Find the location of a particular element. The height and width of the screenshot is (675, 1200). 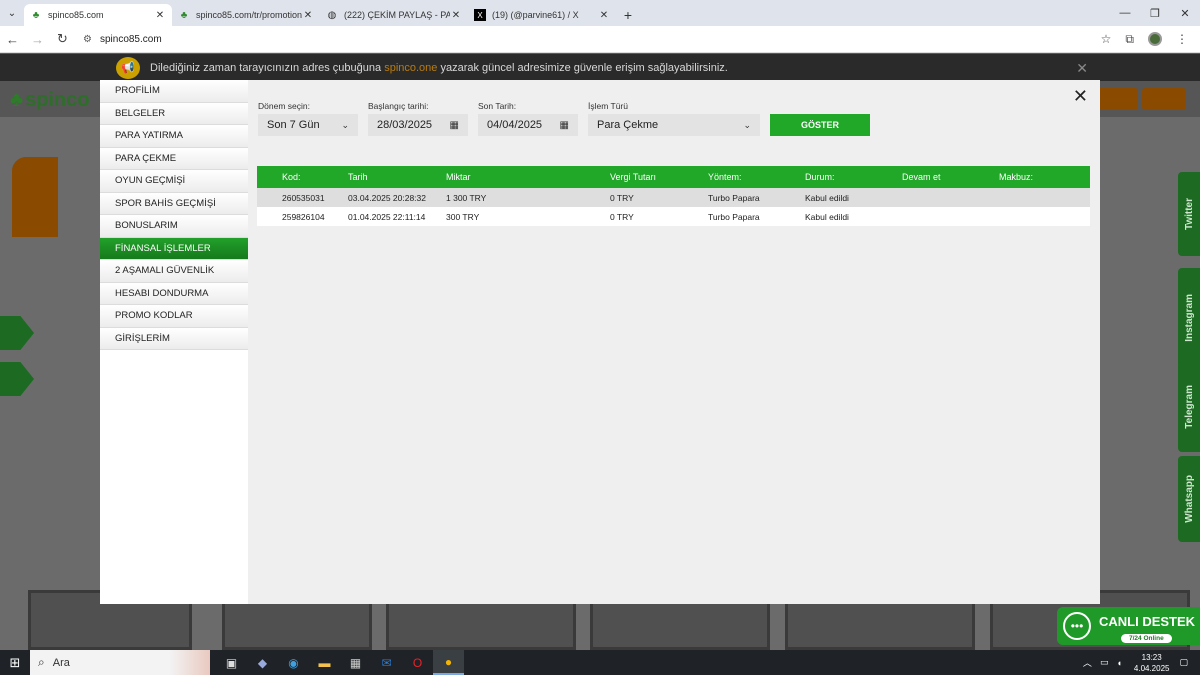

support-status: 7/24 Online is located at coordinates (1146, 638).